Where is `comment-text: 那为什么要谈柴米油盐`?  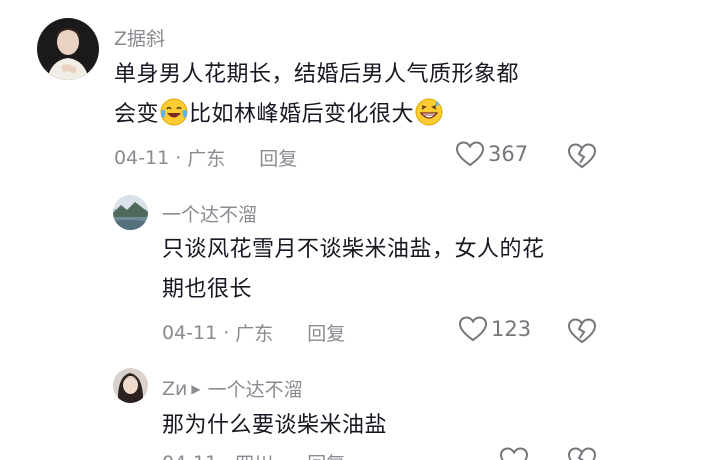
comment-text: 那为什么要谈柴米油盐 is located at coordinates (275, 425).